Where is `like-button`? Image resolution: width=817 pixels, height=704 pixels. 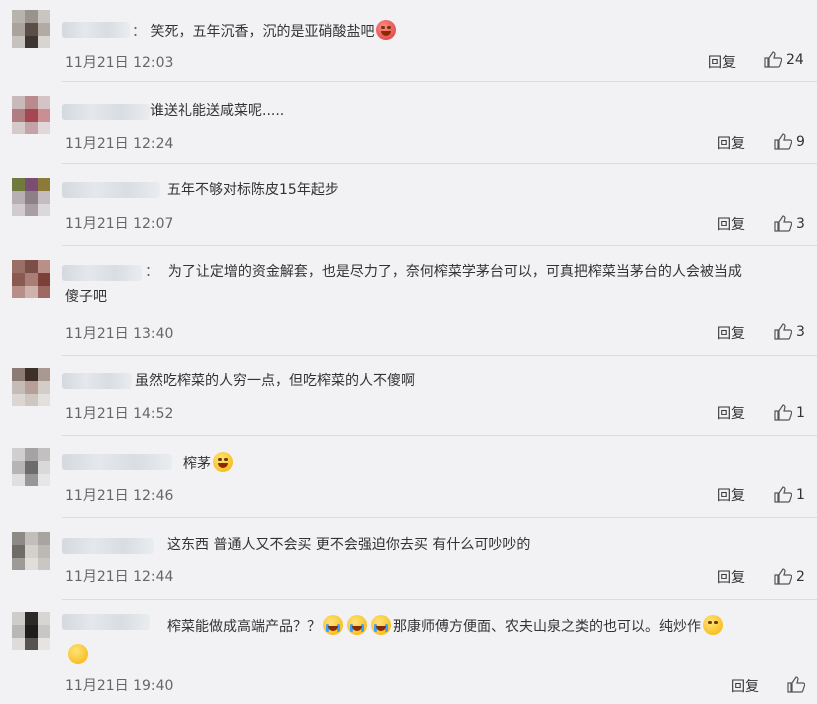 like-button is located at coordinates (798, 684).